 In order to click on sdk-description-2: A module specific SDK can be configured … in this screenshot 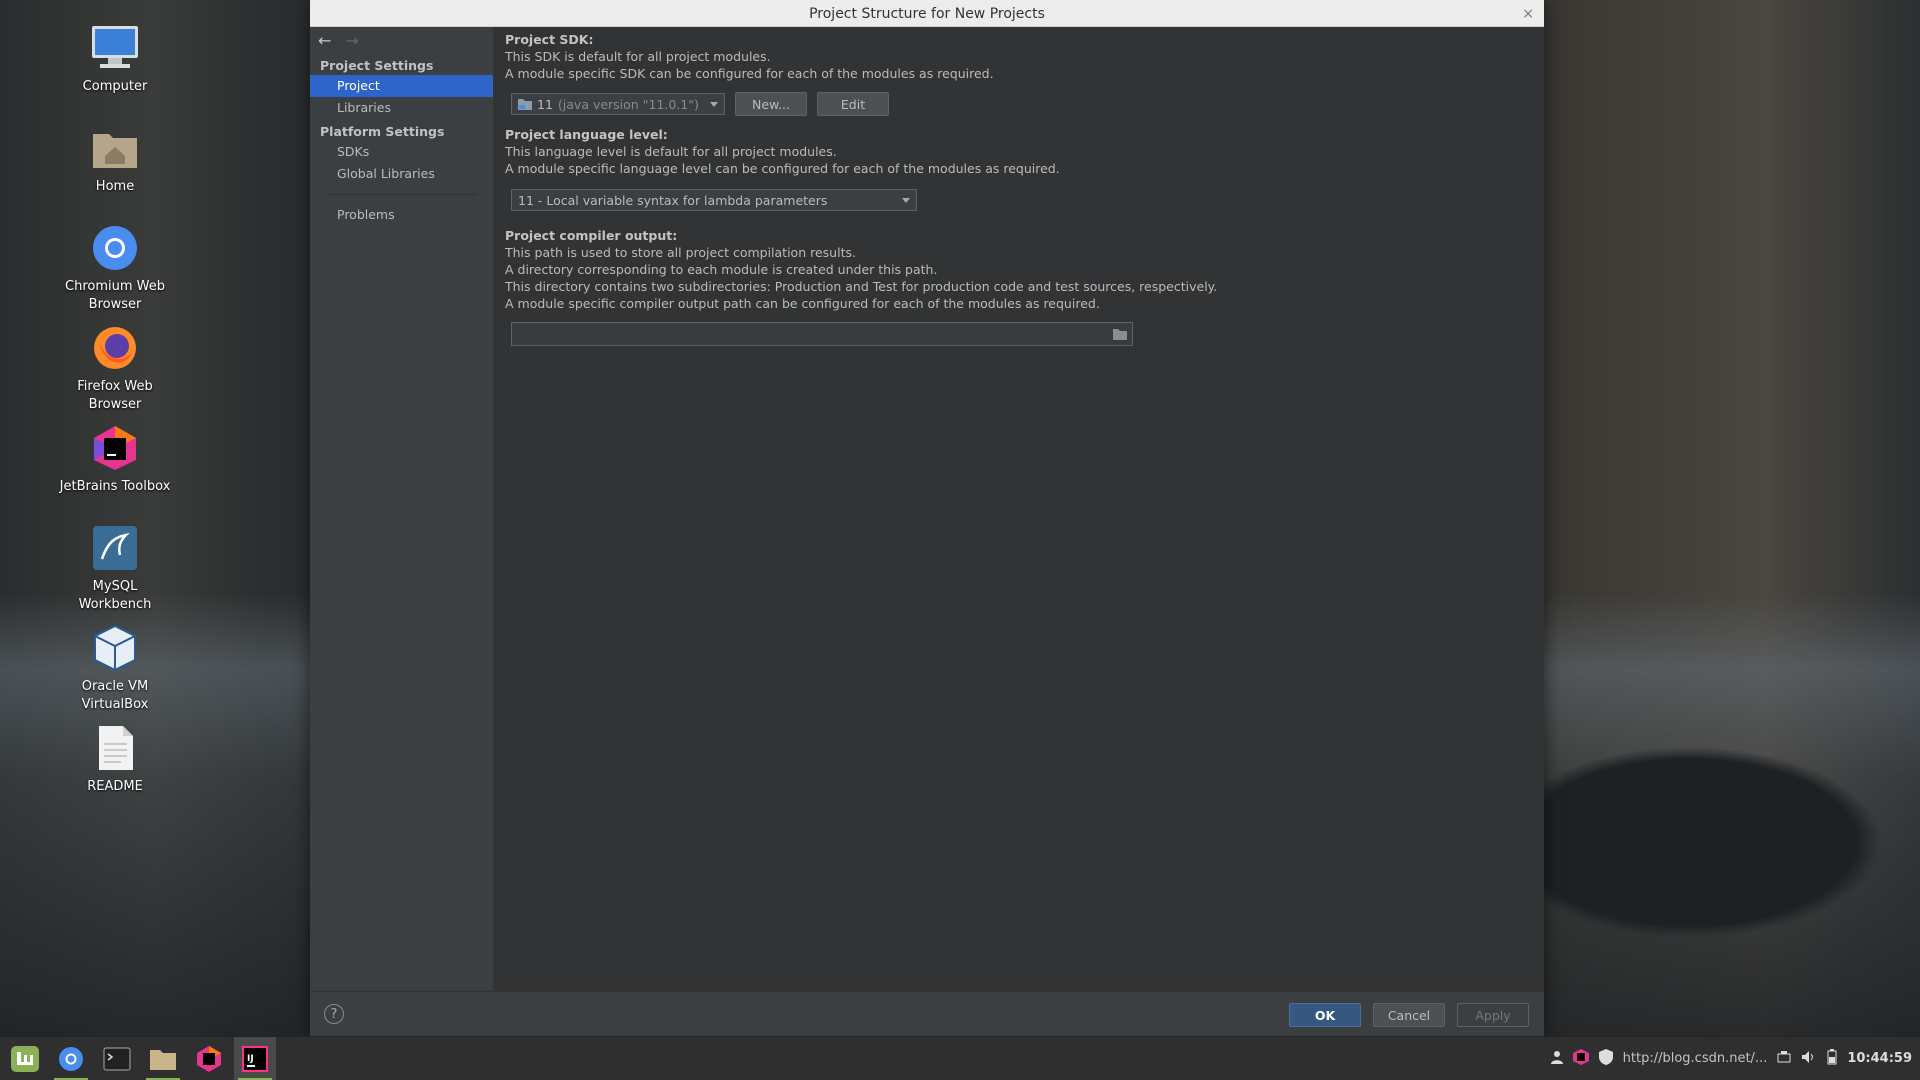, I will do `click(749, 73)`.